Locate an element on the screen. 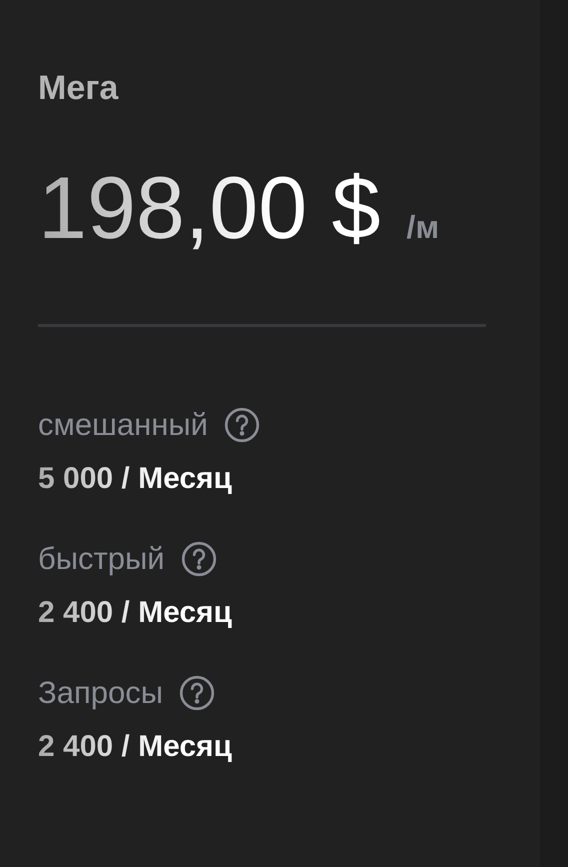 This screenshot has height=867, width=568. feature-label: Запросы is located at coordinates (101, 693).